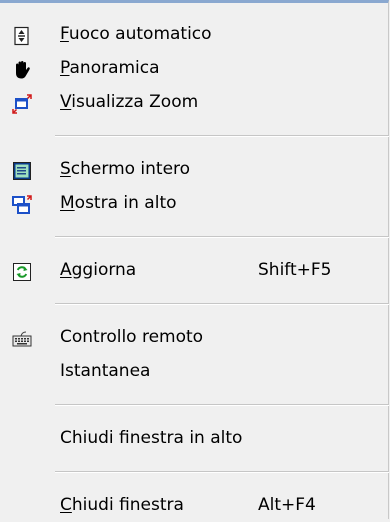 This screenshot has width=390, height=522. Describe the element at coordinates (132, 337) in the screenshot. I see `menu-item-label: Controllo remoto` at that location.